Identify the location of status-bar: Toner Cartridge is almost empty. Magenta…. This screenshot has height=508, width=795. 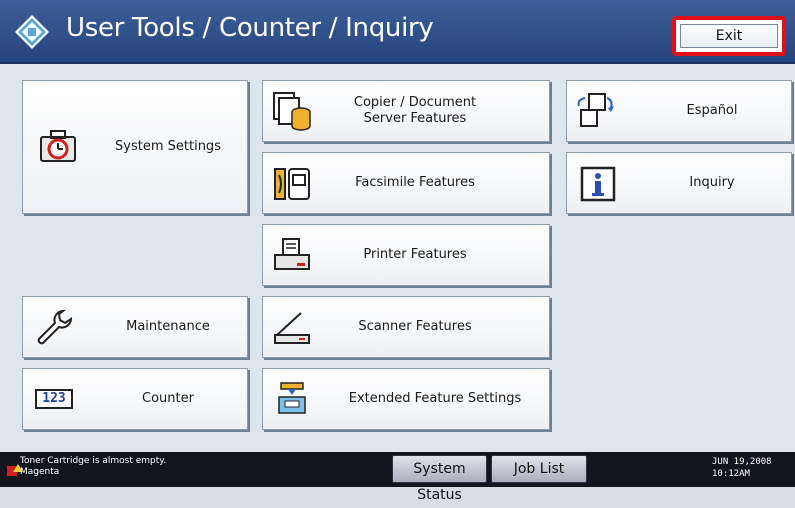
(397, 477).